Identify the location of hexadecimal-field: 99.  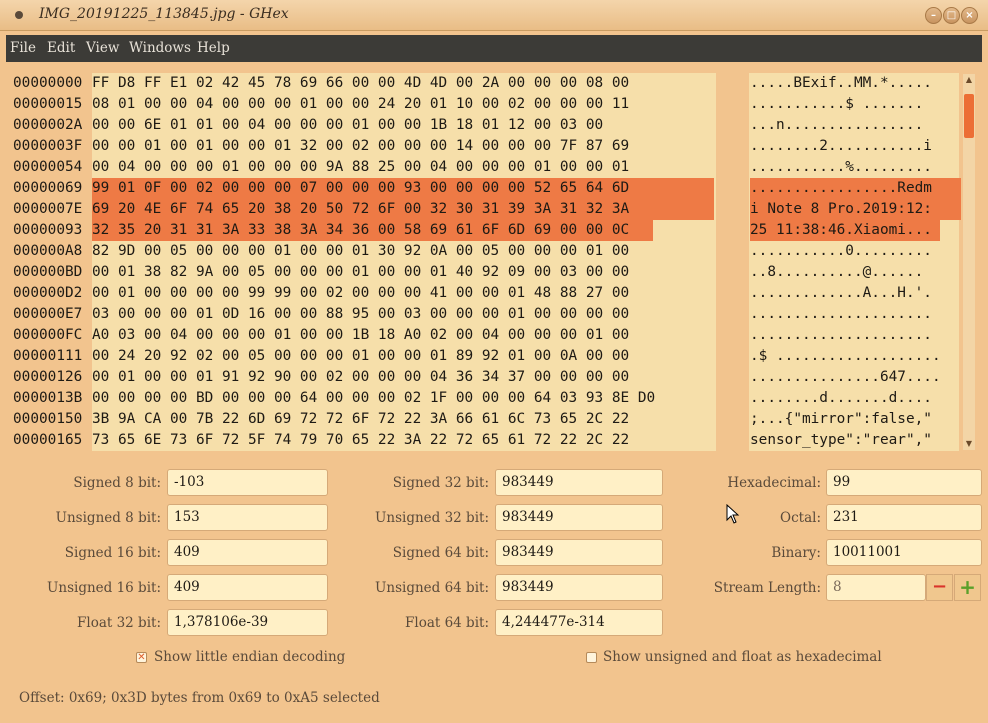
(904, 482).